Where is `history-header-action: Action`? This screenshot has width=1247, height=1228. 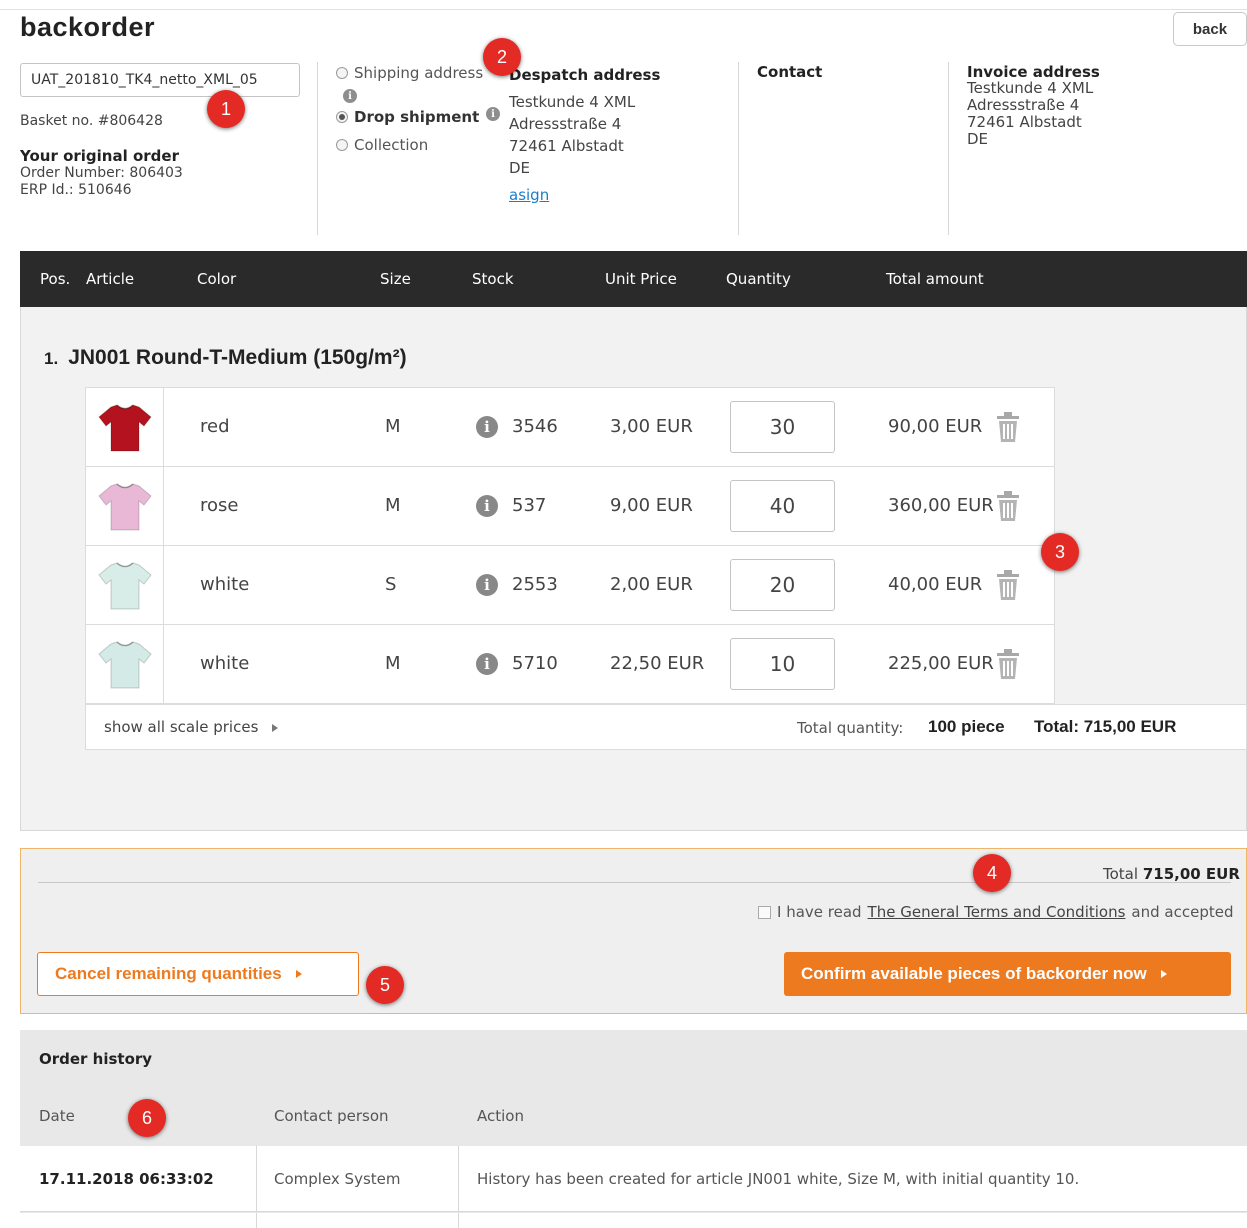
history-header-action: Action is located at coordinates (500, 1116).